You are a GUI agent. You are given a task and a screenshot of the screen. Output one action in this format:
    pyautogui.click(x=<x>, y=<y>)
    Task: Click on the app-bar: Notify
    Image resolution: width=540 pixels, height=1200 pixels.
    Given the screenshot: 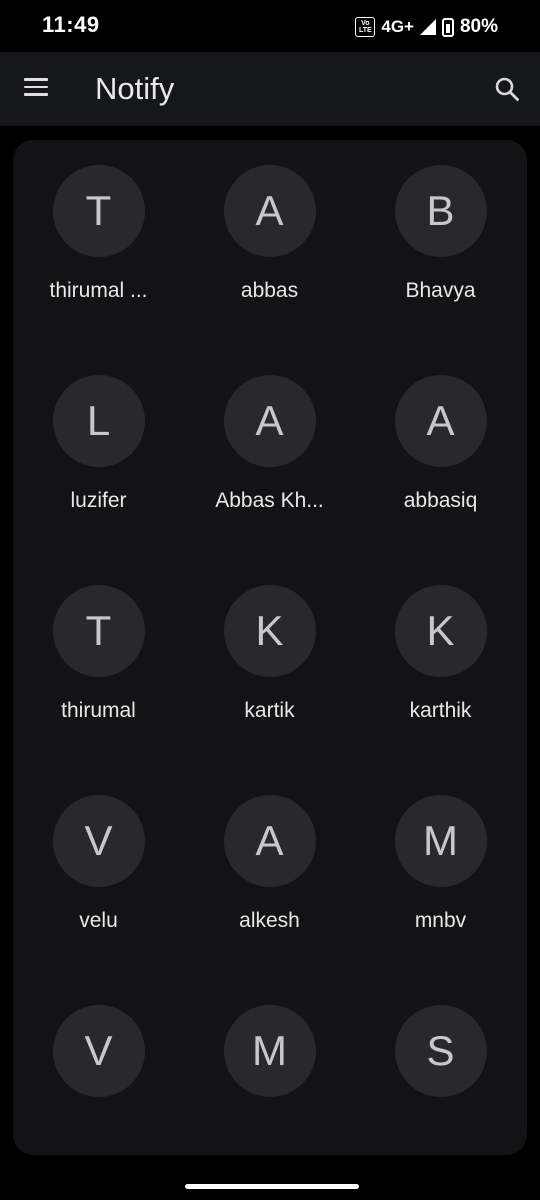 What is the action you would take?
    pyautogui.click(x=270, y=89)
    